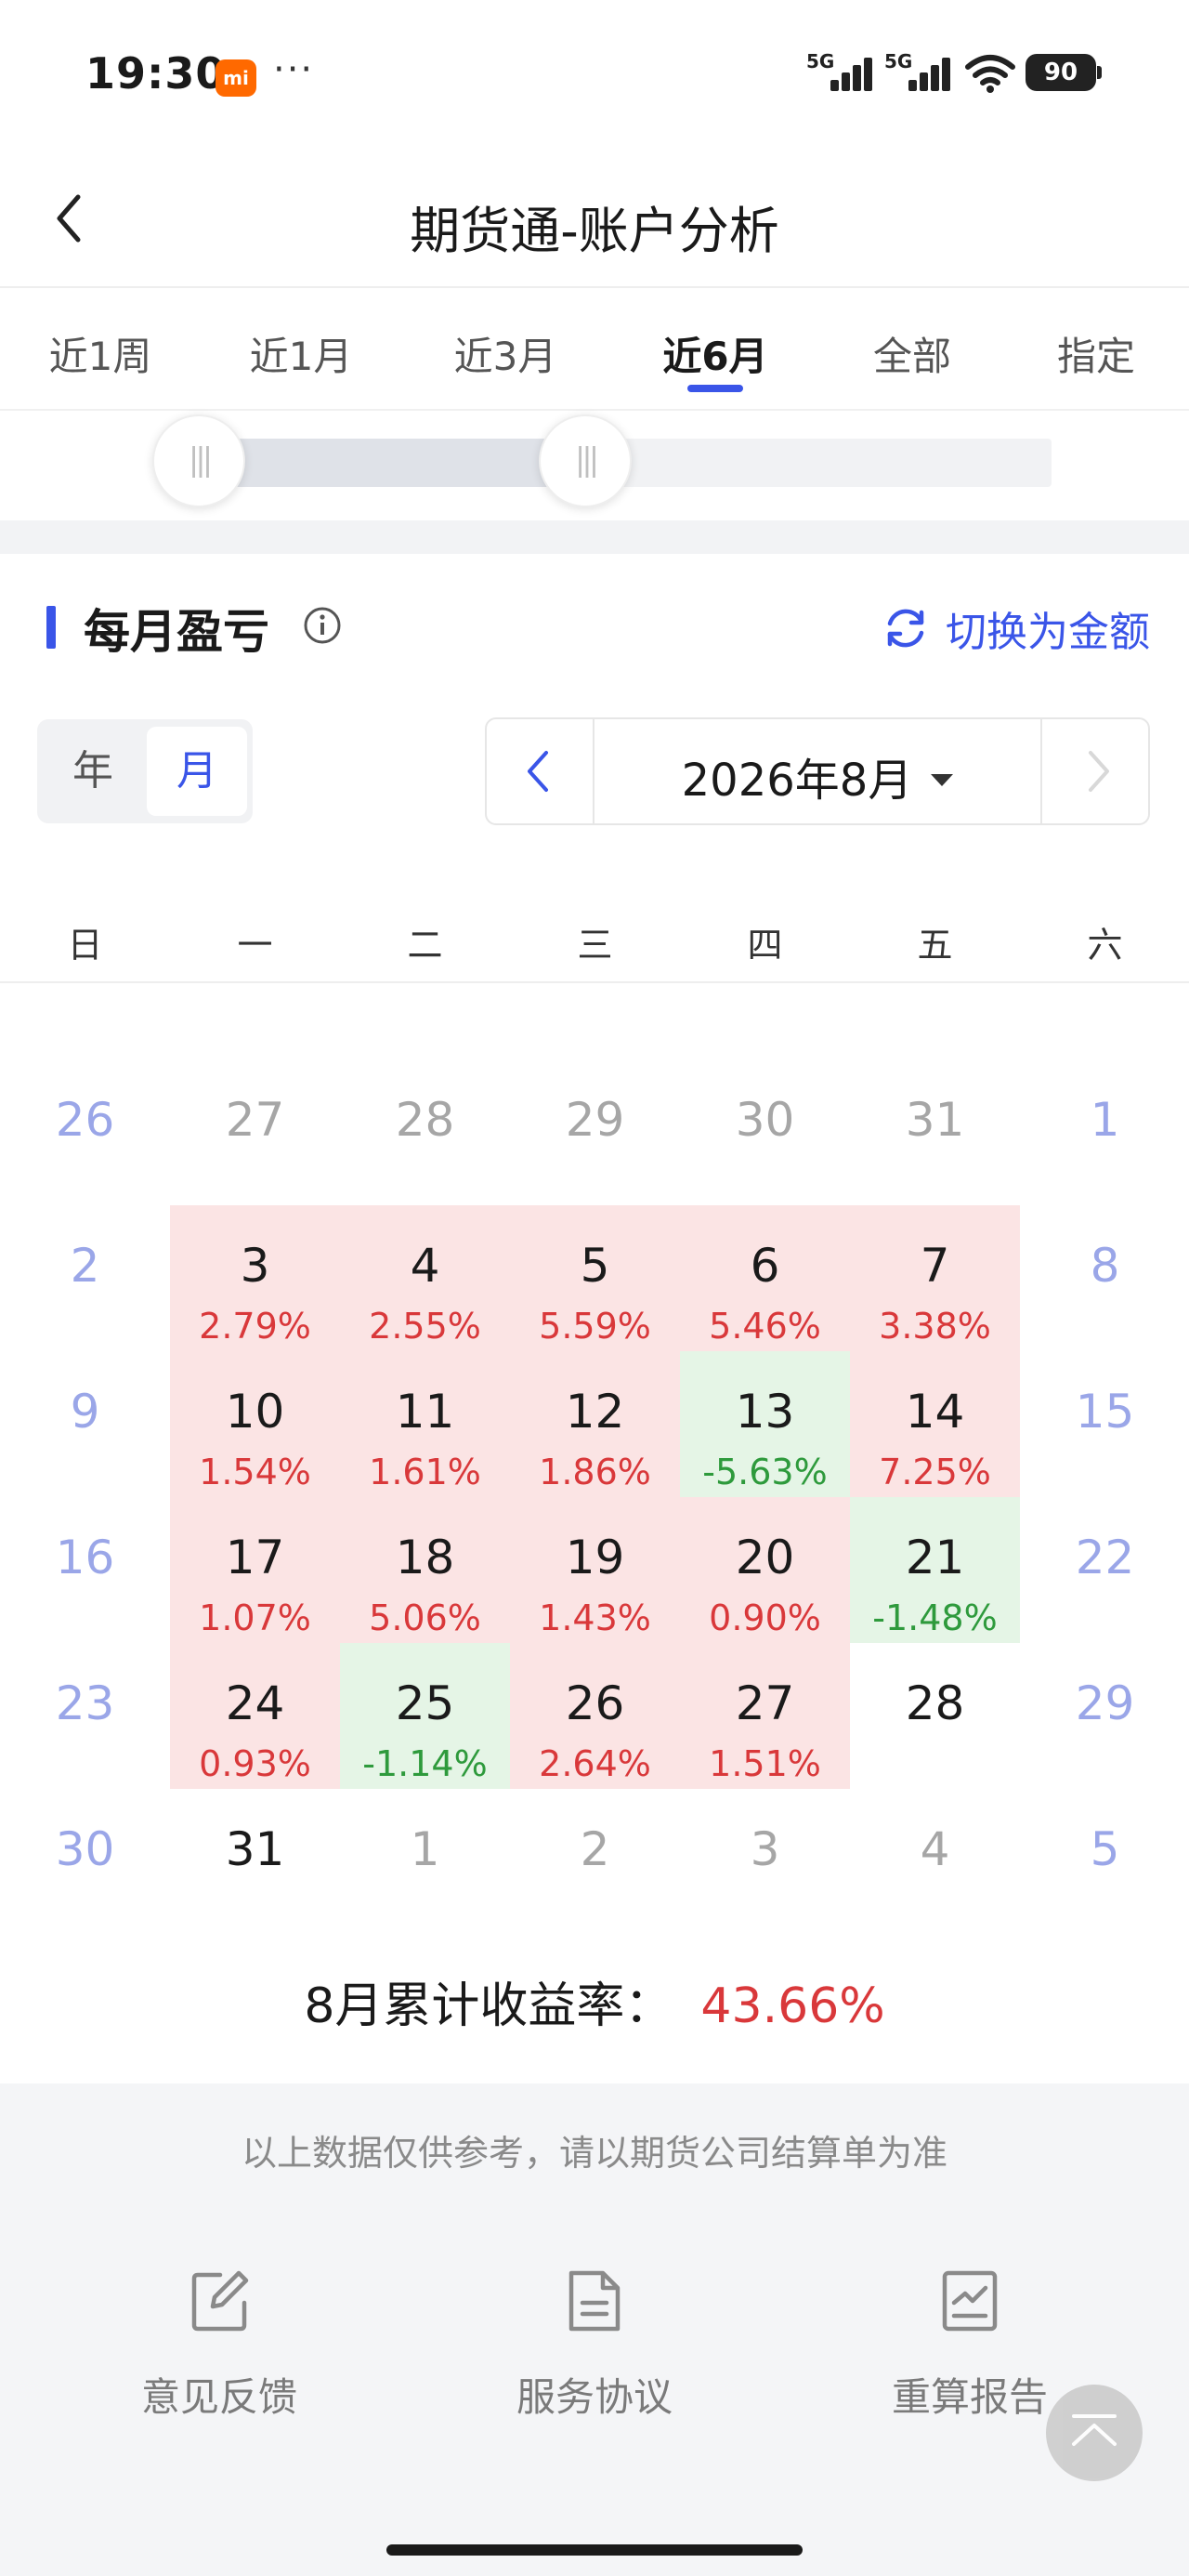  I want to click on day-return: 1.61%, so click(425, 1472).